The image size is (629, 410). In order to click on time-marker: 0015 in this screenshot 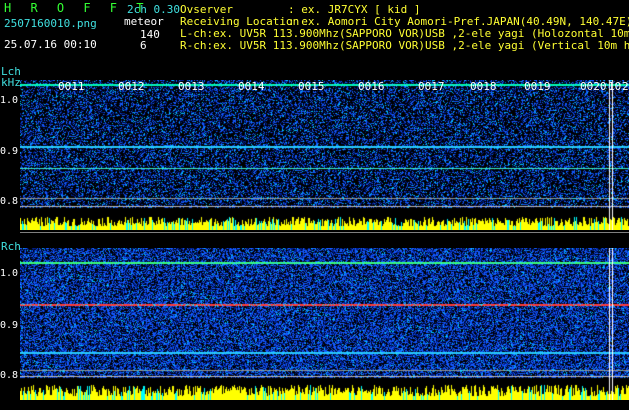, I will do `click(311, 86)`.